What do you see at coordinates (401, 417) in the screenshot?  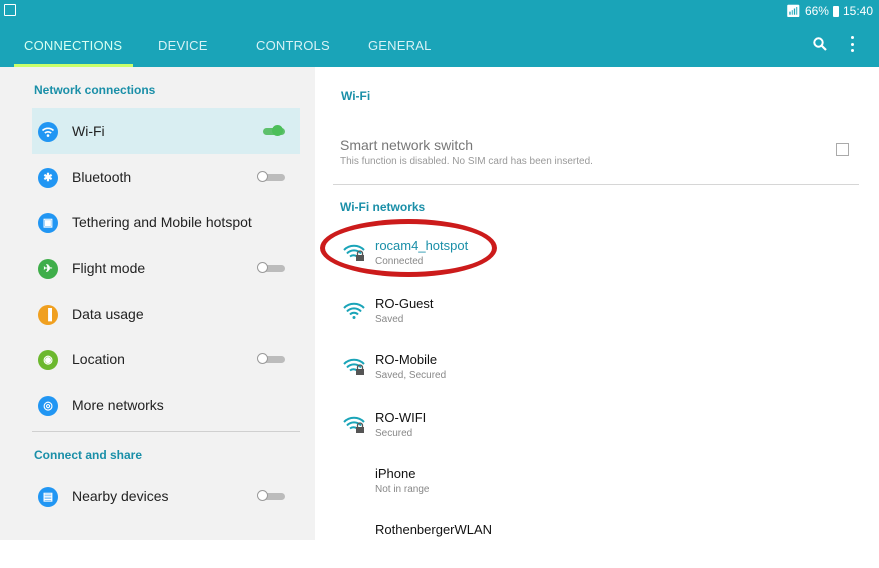 I see `network-name: RO-WIFI` at bounding box center [401, 417].